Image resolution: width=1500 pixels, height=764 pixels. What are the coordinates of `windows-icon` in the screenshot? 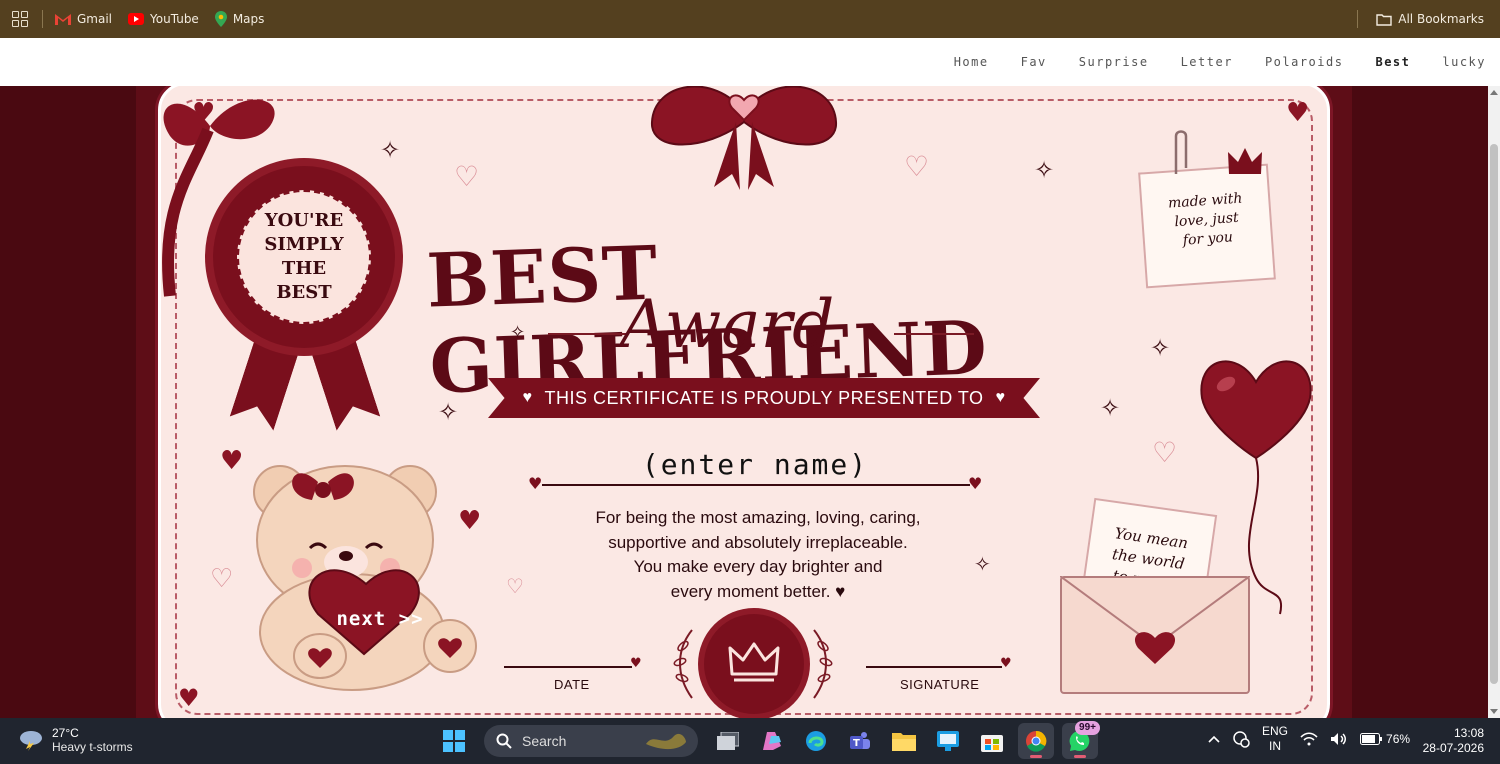 It's located at (454, 741).